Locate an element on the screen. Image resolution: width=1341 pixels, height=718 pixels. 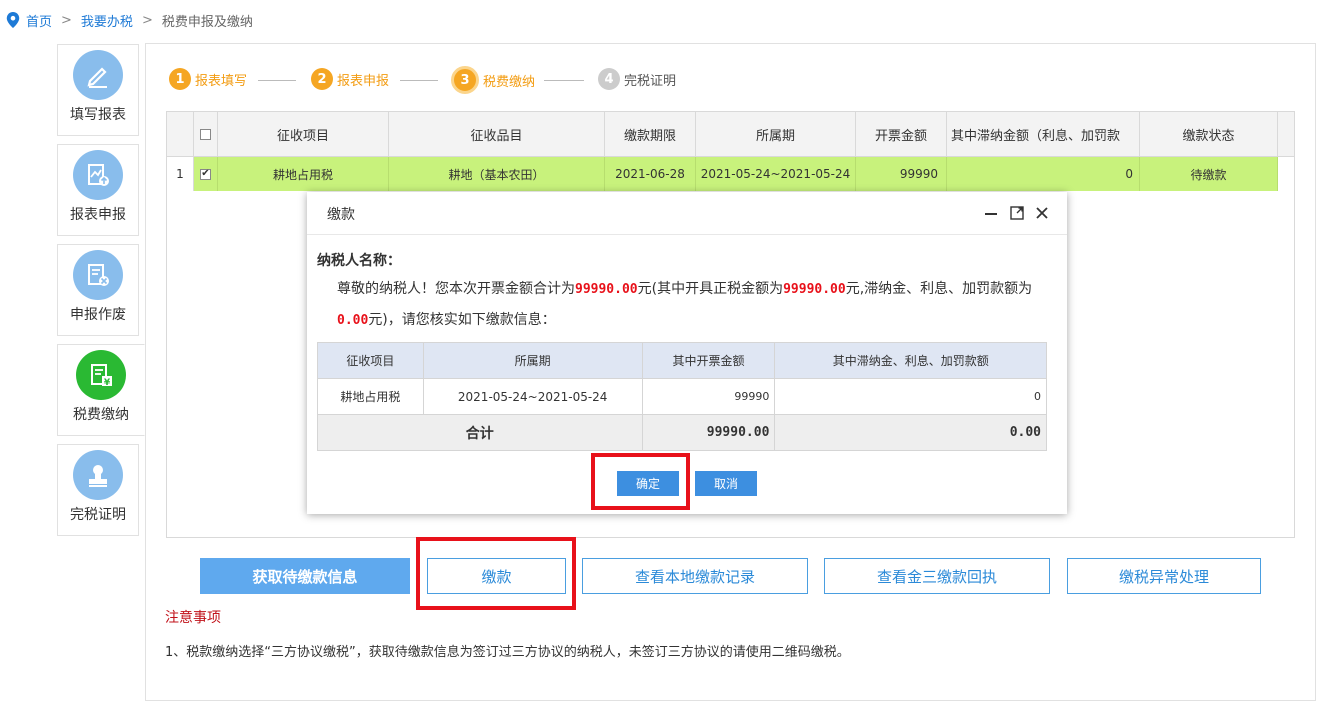
row-number: 1 is located at coordinates (180, 174).